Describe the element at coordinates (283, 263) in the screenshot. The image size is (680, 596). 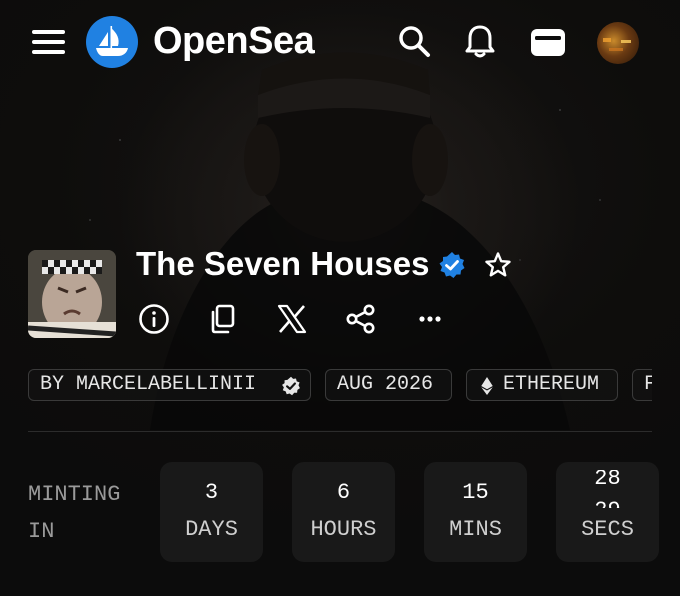
I see `collection-title: The Seven Houses` at that location.